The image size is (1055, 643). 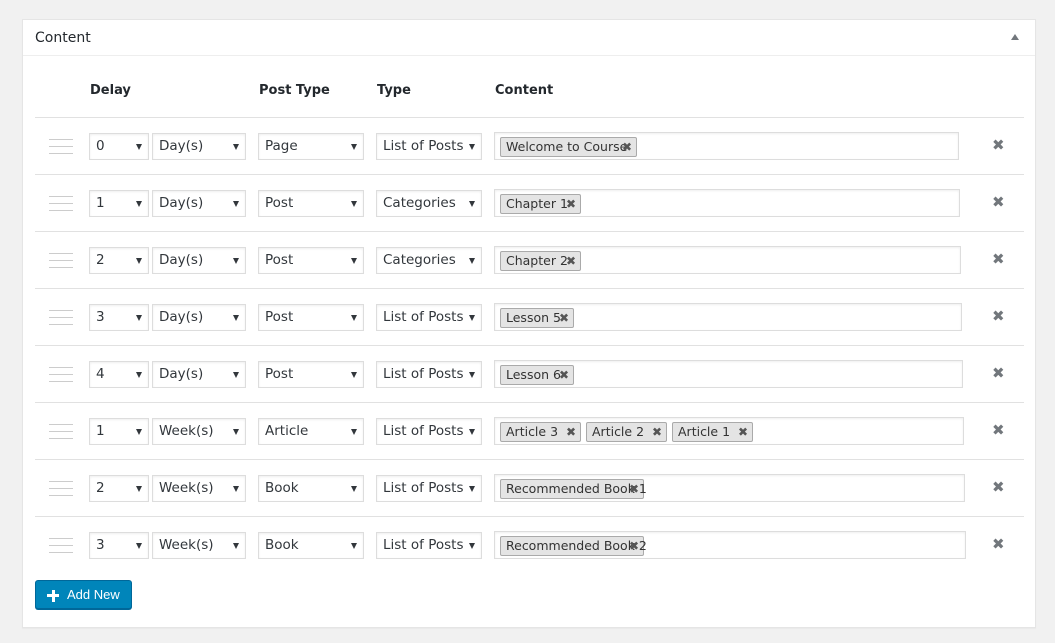 I want to click on table-row: 4 Day(s) Post List of Posts Lesson 6 ✖ ✖, so click(x=529, y=373).